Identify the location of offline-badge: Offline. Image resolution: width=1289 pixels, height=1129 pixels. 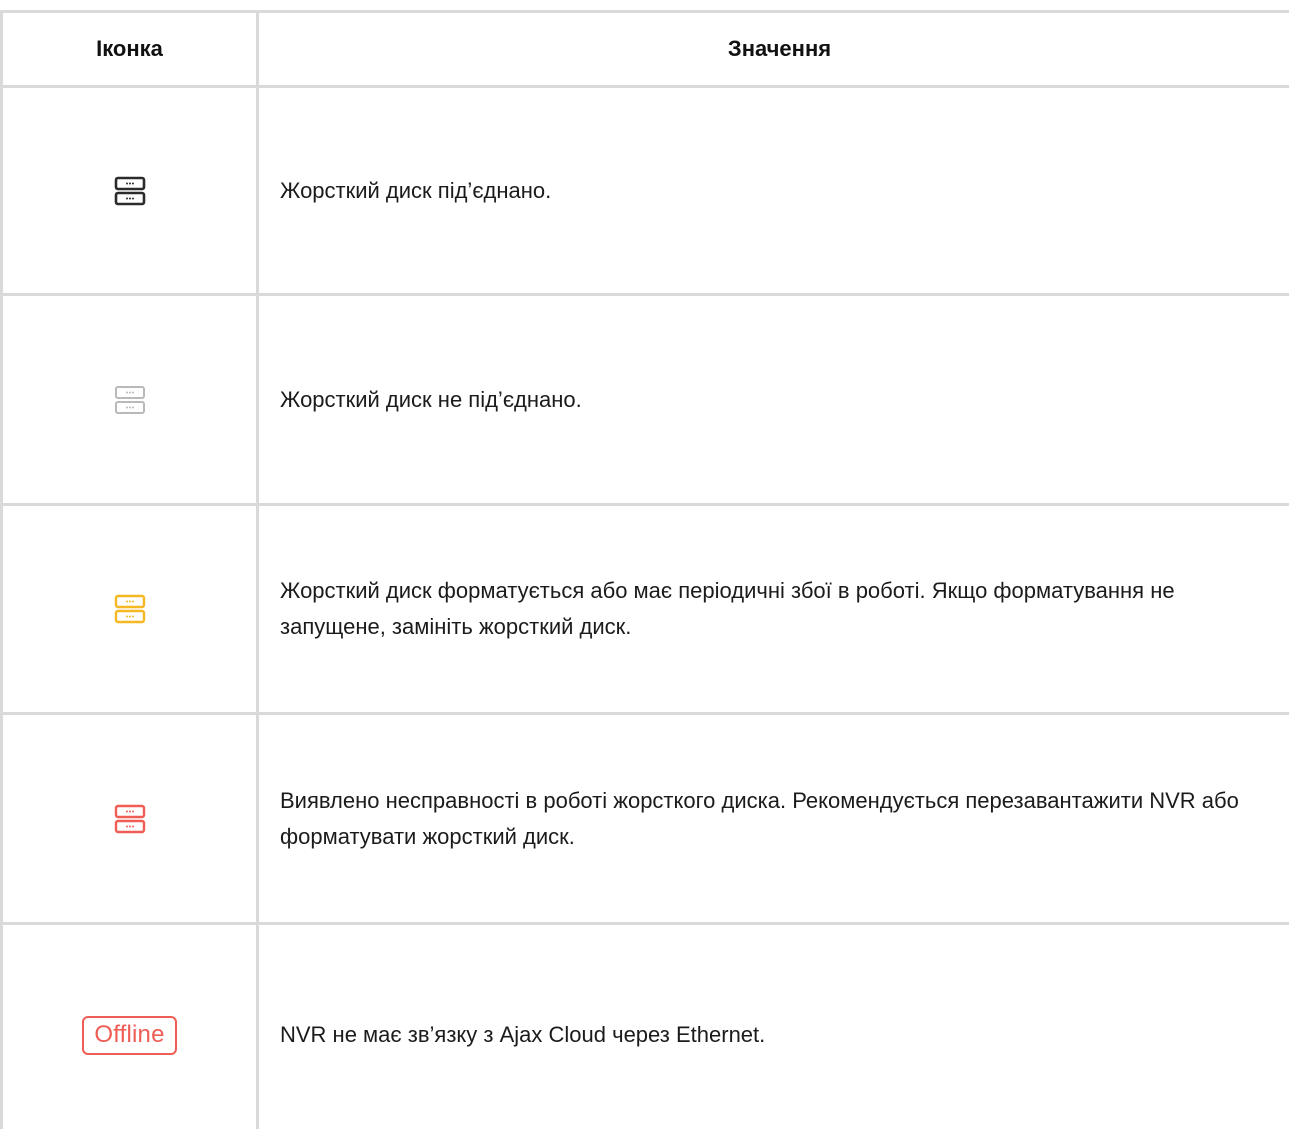
(129, 1035).